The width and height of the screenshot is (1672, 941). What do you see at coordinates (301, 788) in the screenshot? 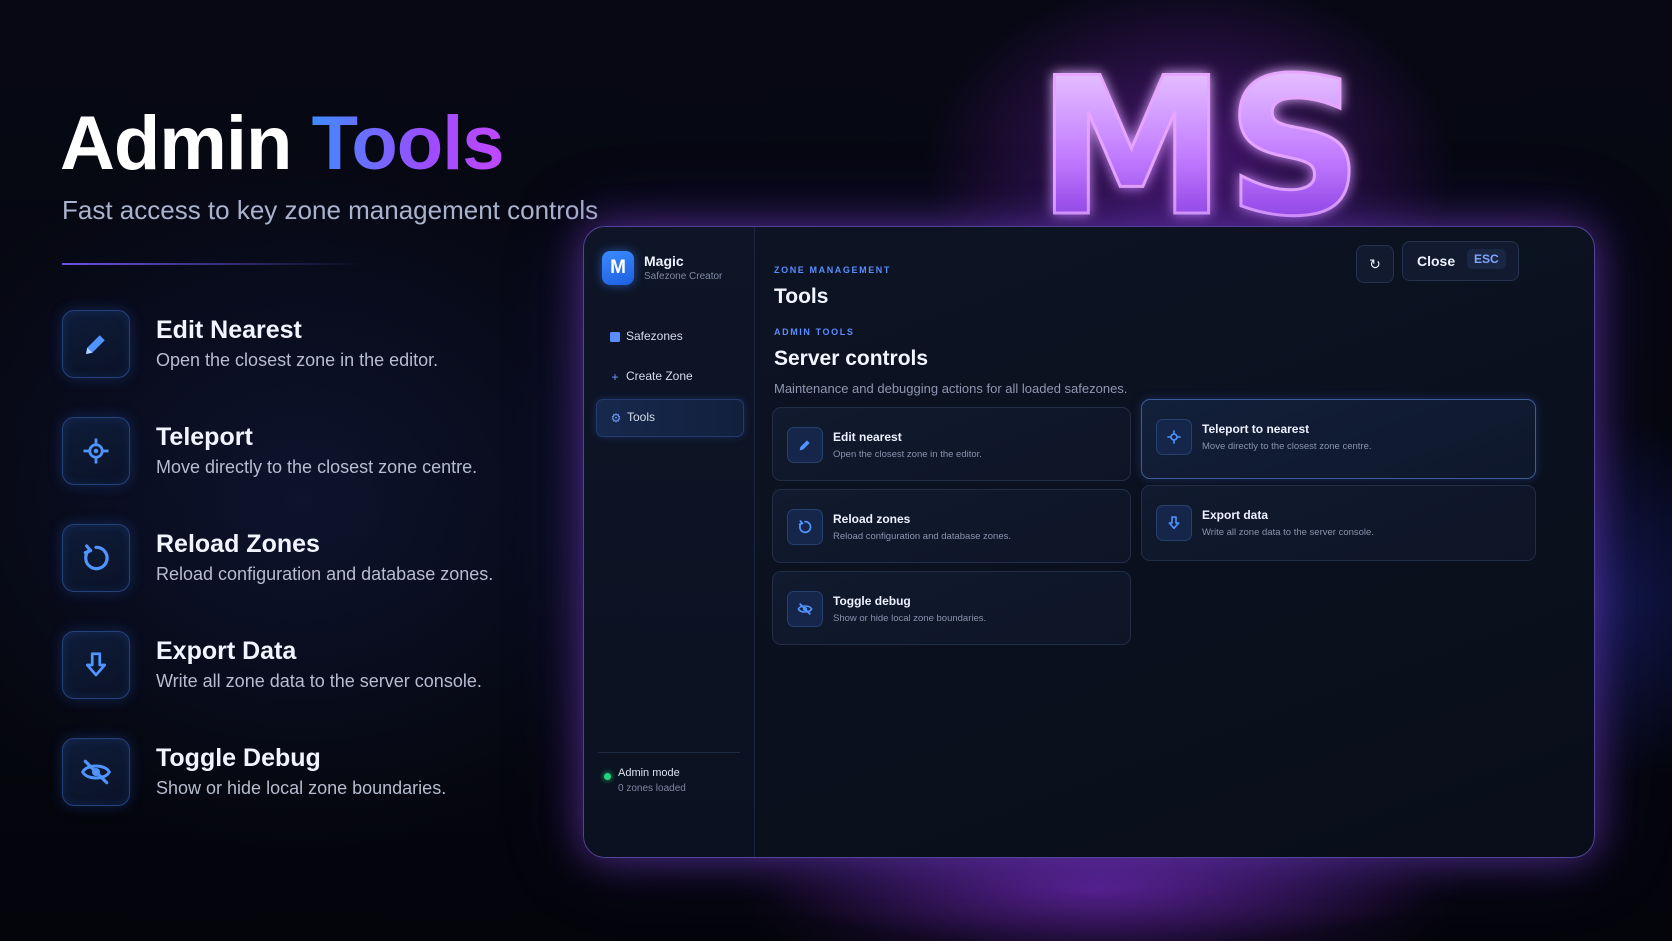
I see `feature-description: Show or hide local zone boundaries.` at bounding box center [301, 788].